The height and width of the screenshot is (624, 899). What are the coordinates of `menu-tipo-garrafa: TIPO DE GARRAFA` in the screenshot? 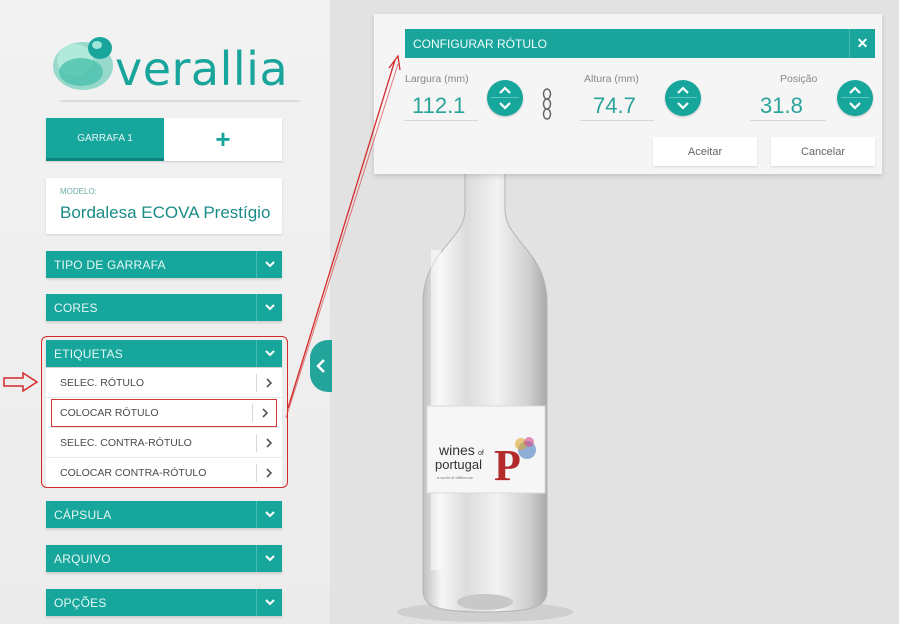 It's located at (164, 264).